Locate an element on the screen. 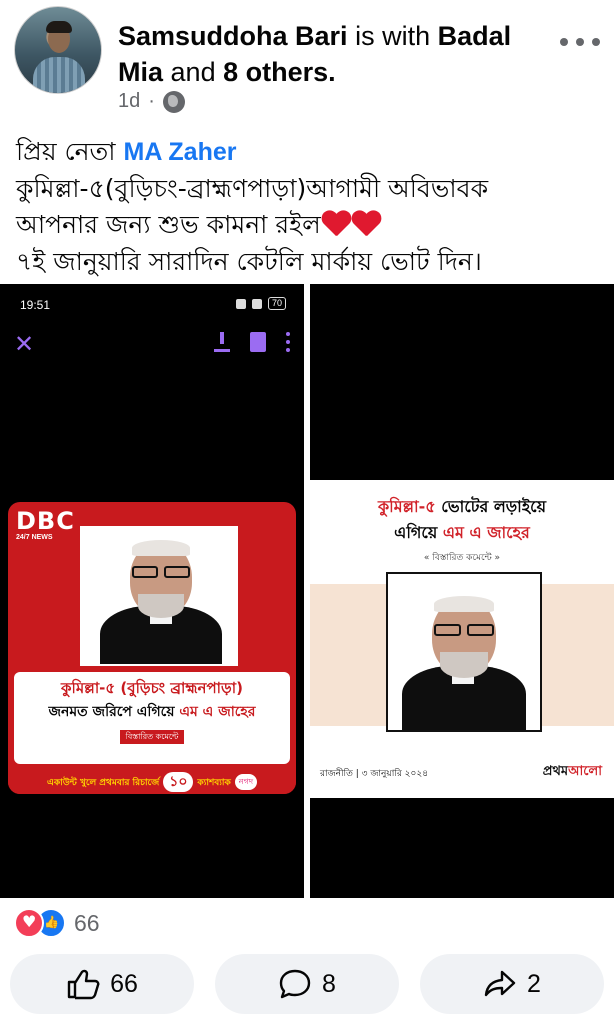 Image resolution: width=614 pixels, height=1024 pixels. dbc-headline-2-name: এম এ জাহের is located at coordinates (217, 712).